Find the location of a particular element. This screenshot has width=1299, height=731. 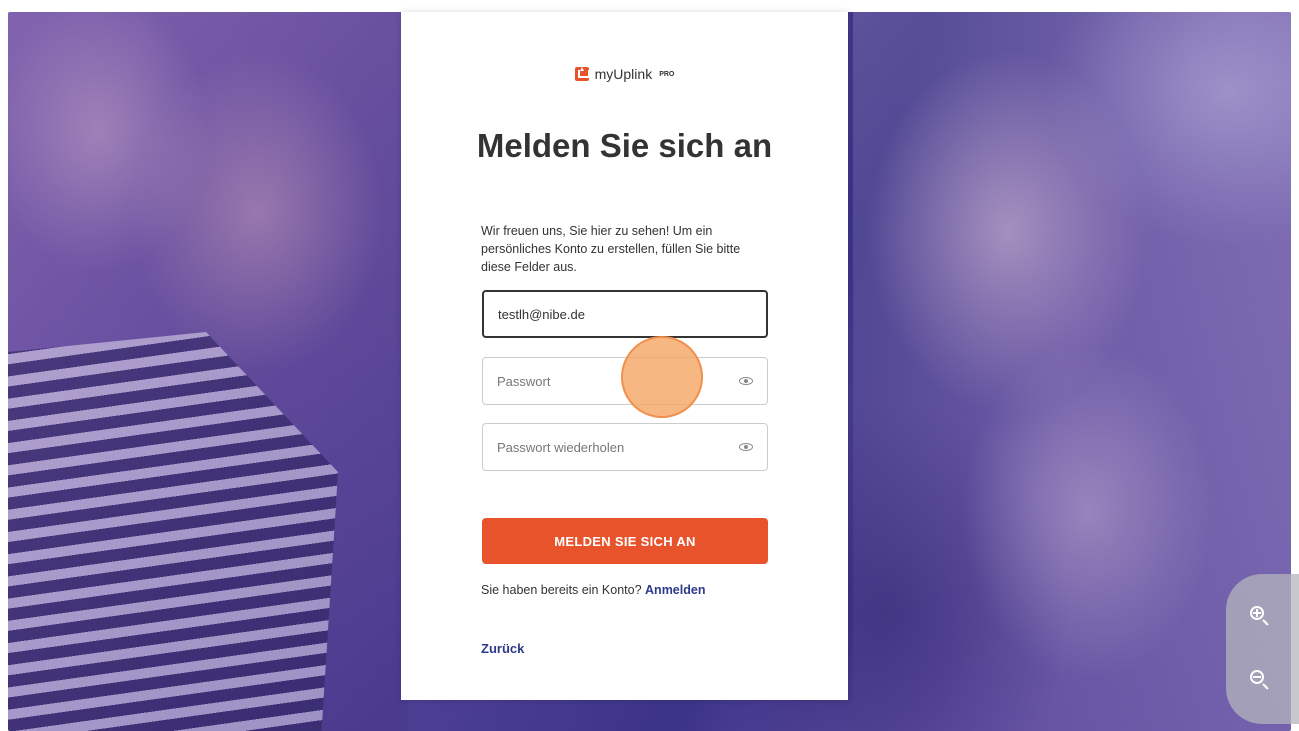

brand-name: myUplink is located at coordinates (623, 74).